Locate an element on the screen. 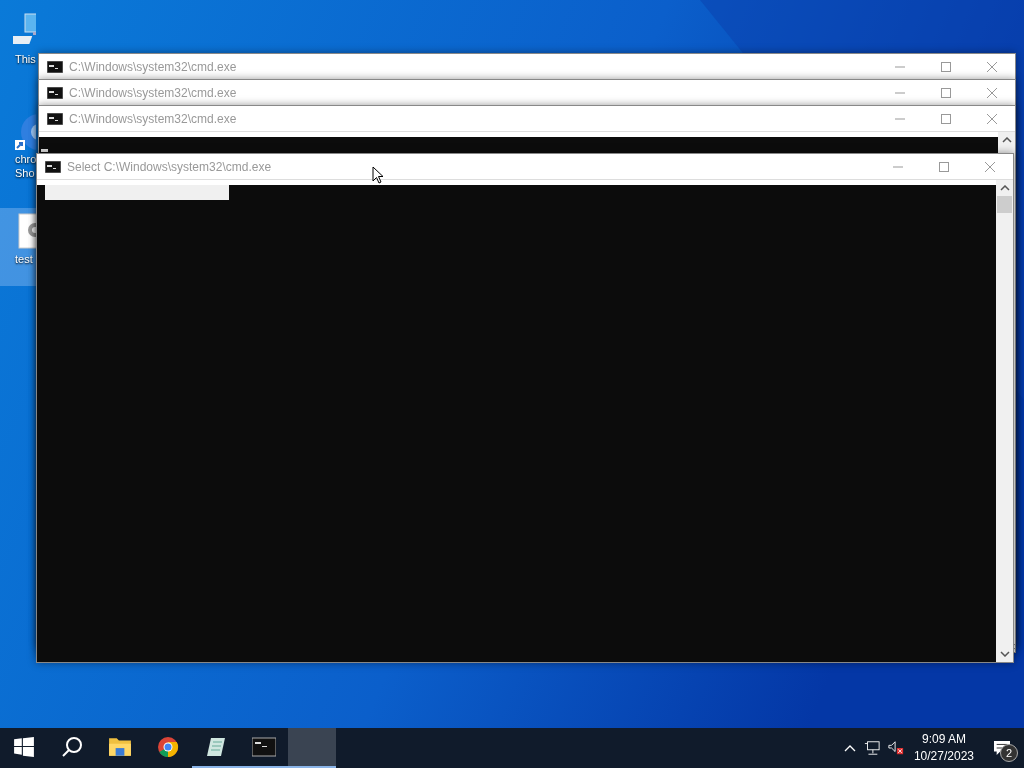 The width and height of the screenshot is (1024, 768). scrollbar is located at coordinates (1004, 421).